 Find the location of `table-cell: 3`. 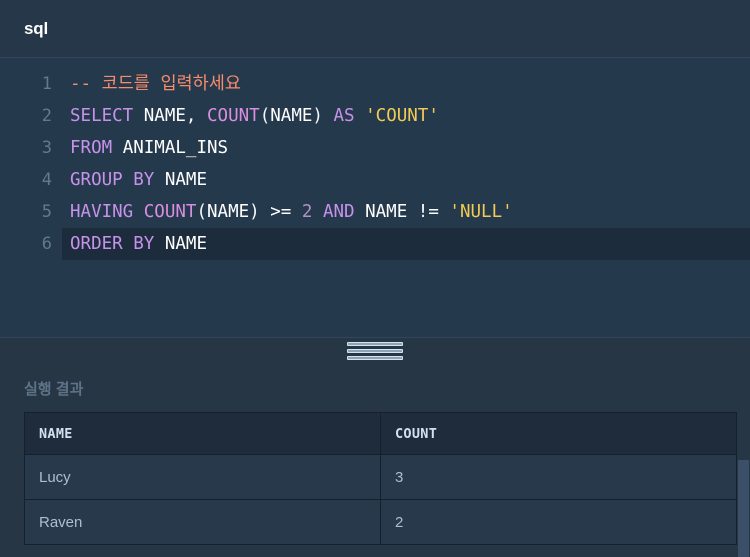

table-cell: 3 is located at coordinates (558, 477).